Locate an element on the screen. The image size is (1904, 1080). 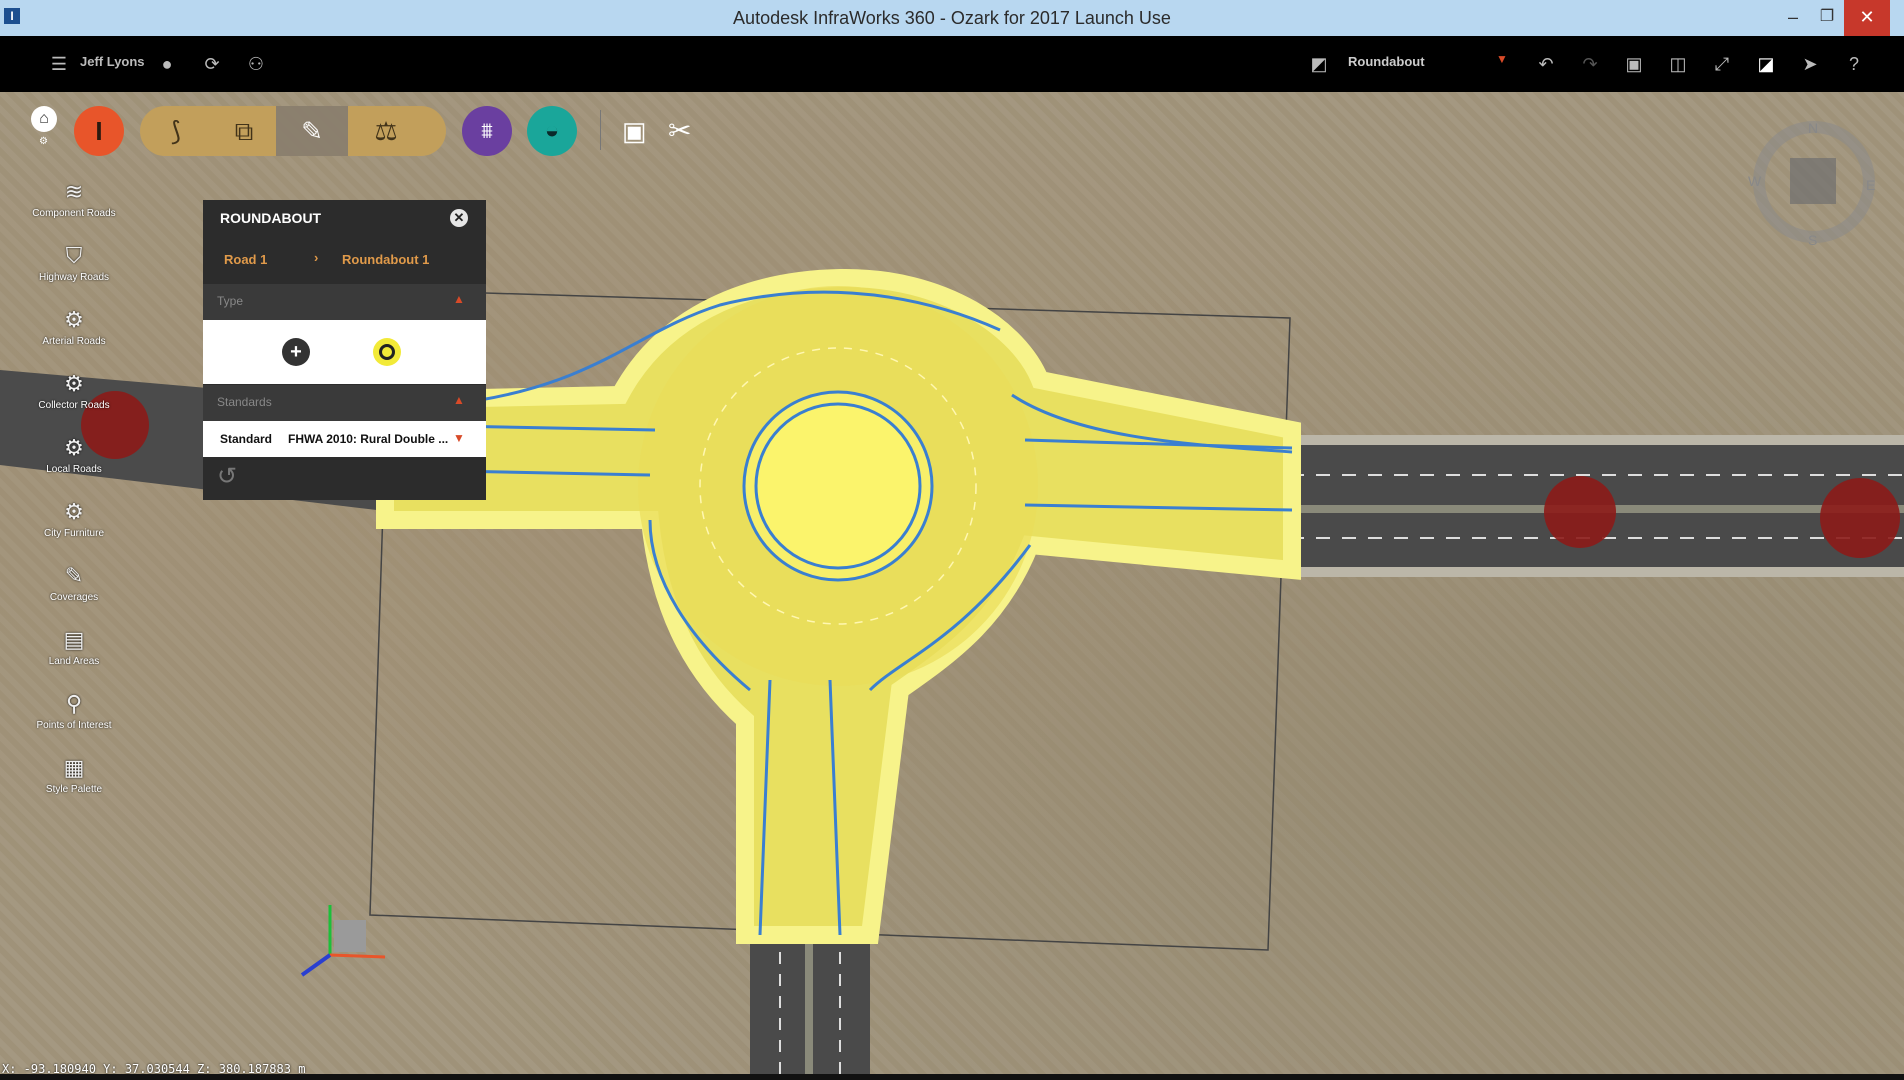
view-icon: ▣ is located at coordinates (1634, 64).